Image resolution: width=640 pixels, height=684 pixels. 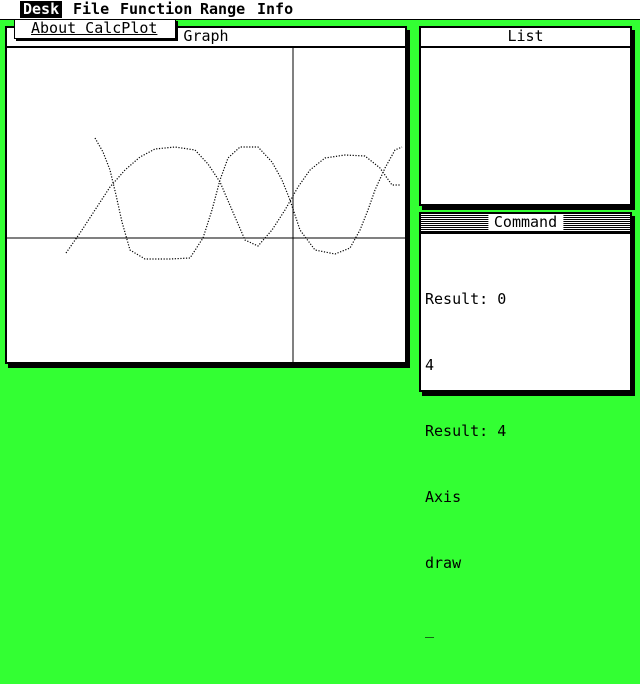 I want to click on console-line: Result: 0, so click(x=466, y=299).